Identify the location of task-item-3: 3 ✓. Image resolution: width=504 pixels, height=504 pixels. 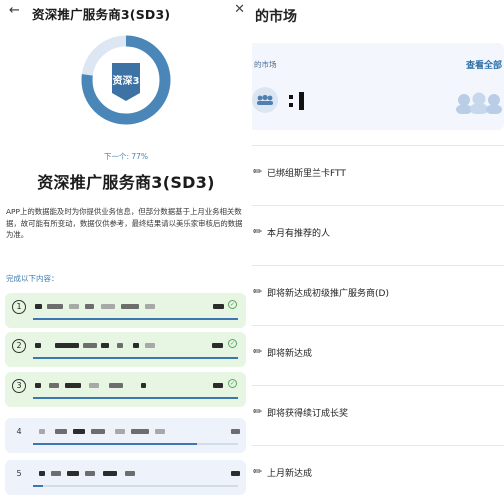
(125, 389).